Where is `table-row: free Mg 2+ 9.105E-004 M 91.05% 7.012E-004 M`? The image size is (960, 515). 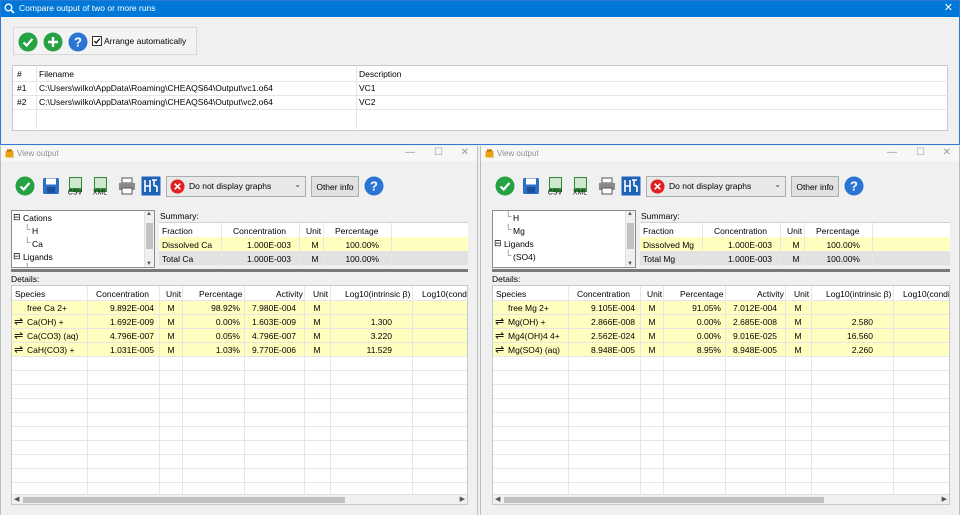
table-row: free Mg 2+ 9.105E-004 M 91.05% 7.012E-004 M is located at coordinates (721, 307).